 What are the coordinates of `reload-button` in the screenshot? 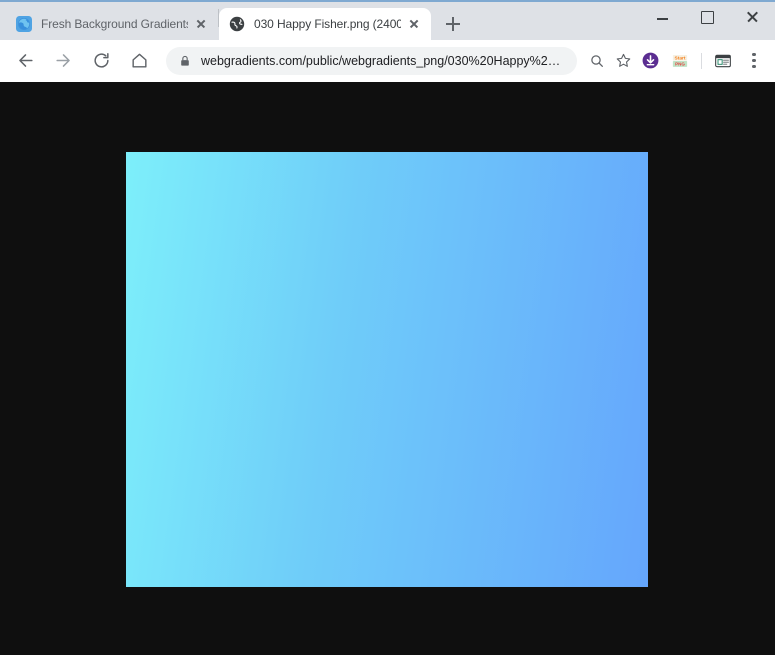 It's located at (101, 61).